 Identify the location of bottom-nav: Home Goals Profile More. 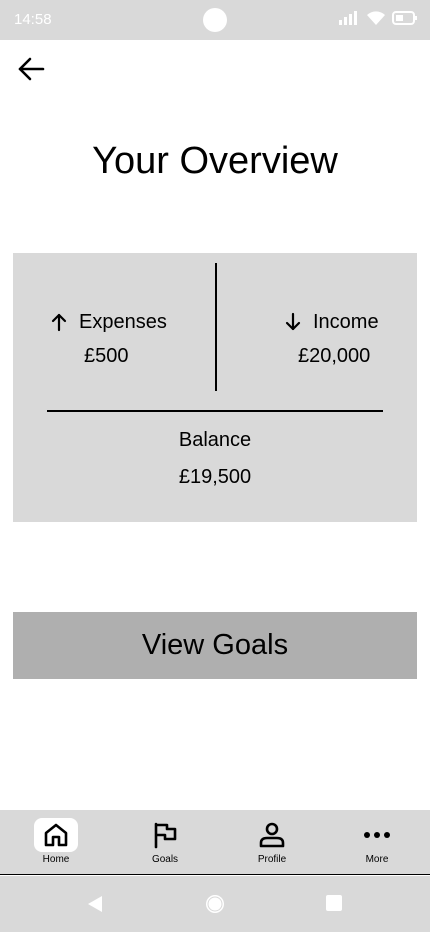
(215, 842).